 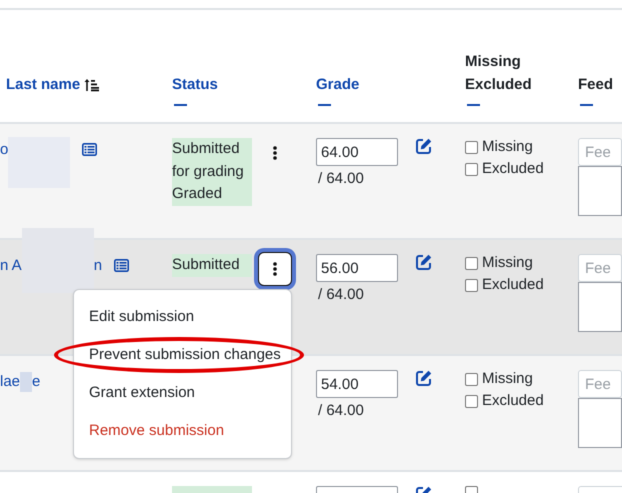 What do you see at coordinates (357, 268) in the screenshot?
I see `grade-input: 56.00` at bounding box center [357, 268].